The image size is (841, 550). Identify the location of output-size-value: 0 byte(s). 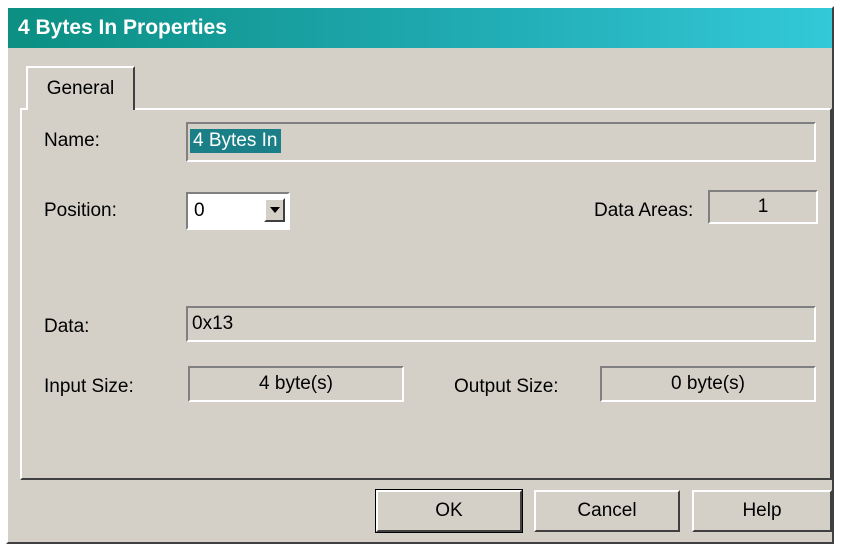
(708, 383).